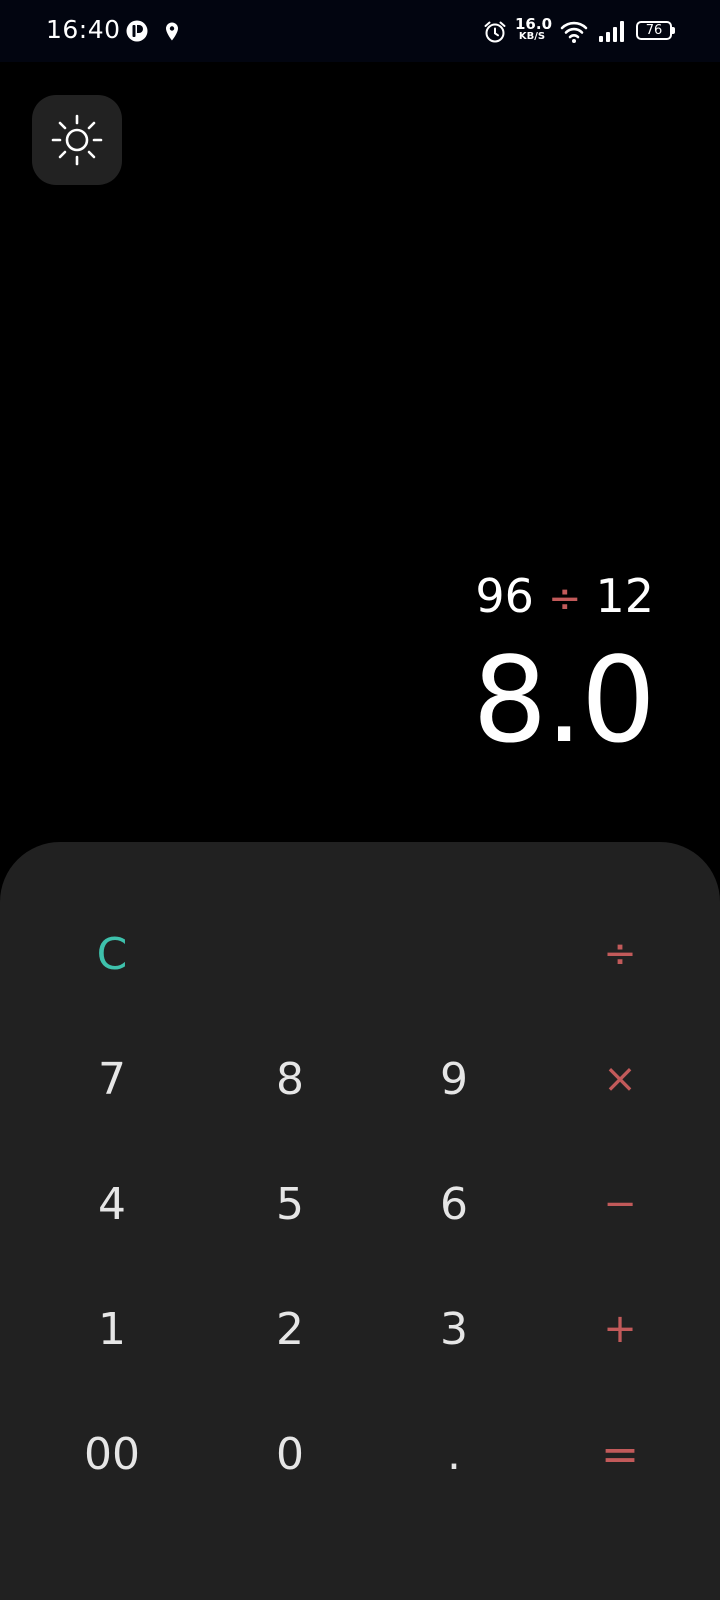 This screenshot has height=1600, width=720. Describe the element at coordinates (574, 32) in the screenshot. I see `wifi-icon` at that location.